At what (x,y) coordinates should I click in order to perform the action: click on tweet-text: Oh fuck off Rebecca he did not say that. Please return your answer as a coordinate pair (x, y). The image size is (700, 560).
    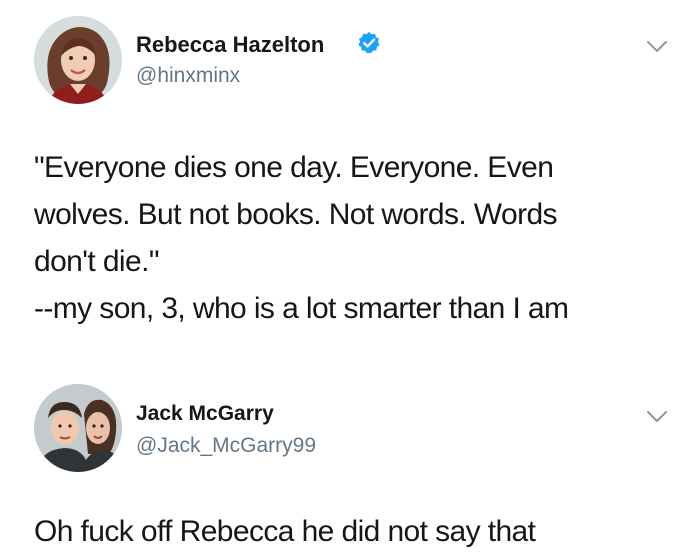
    Looking at the image, I should click on (354, 531).